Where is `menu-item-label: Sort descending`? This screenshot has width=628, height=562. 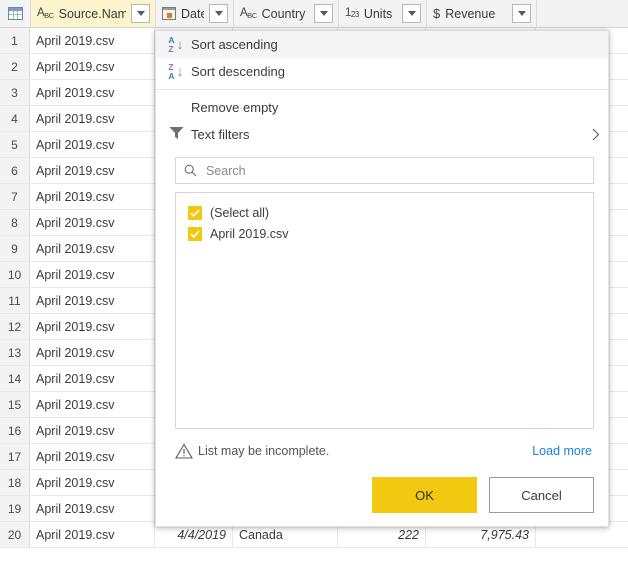
menu-item-label: Sort descending is located at coordinates (238, 71).